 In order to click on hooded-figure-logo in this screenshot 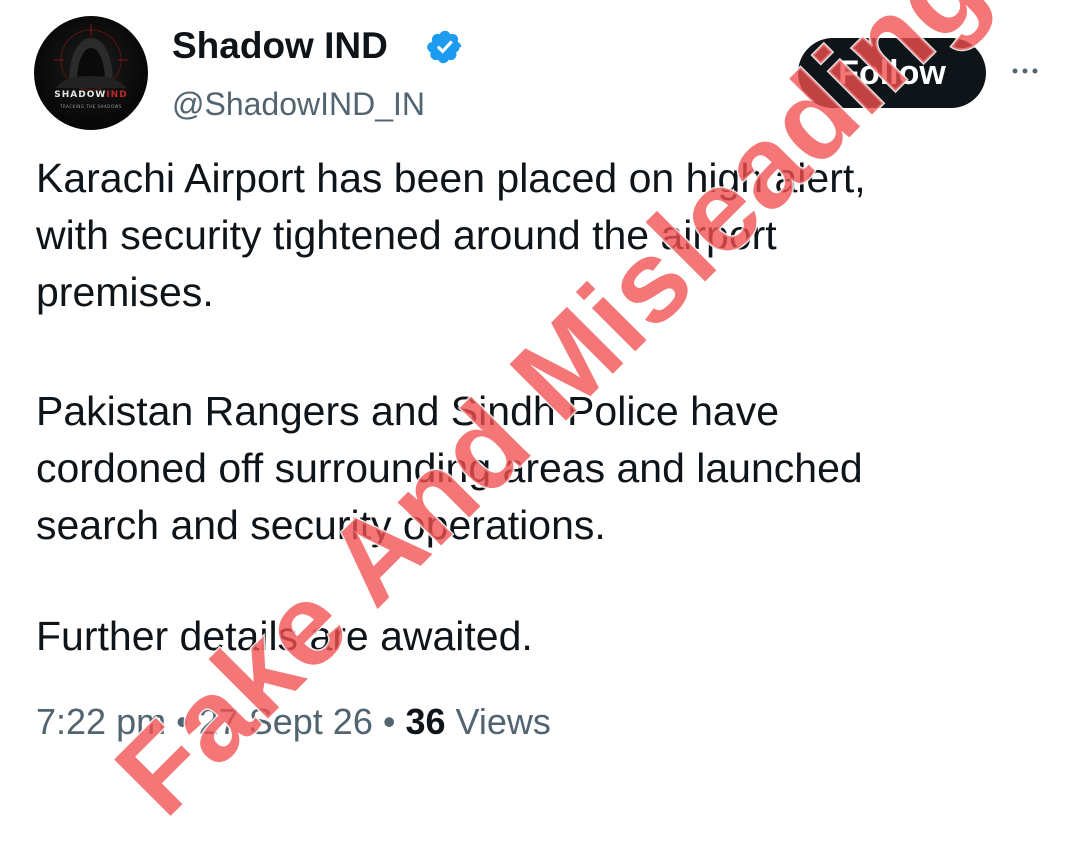, I will do `click(91, 57)`.